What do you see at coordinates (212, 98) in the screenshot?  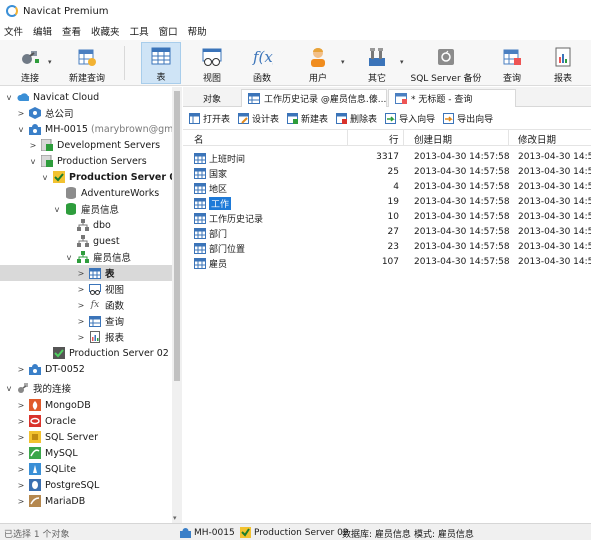 I see `tab-objects: 对象` at bounding box center [212, 98].